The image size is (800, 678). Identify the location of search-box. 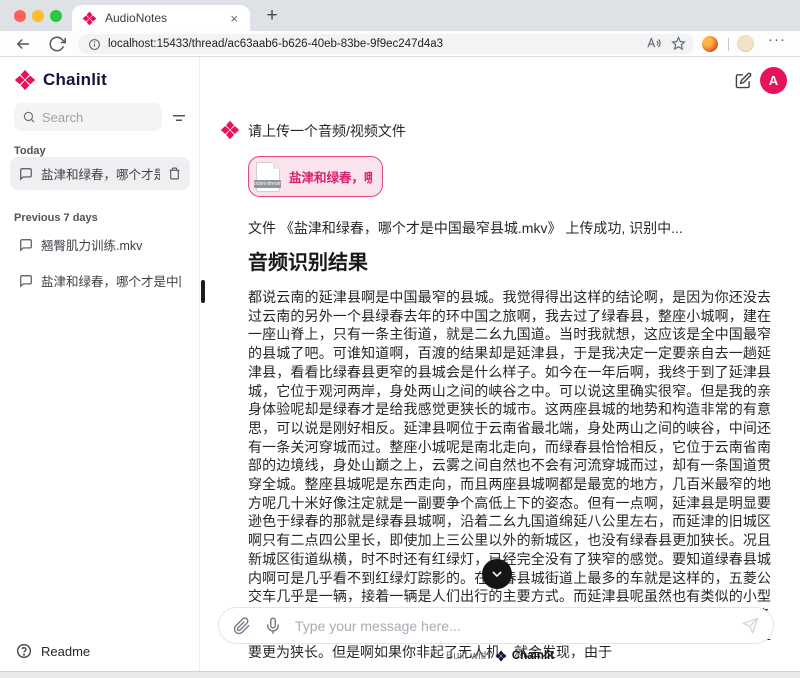
(88, 117).